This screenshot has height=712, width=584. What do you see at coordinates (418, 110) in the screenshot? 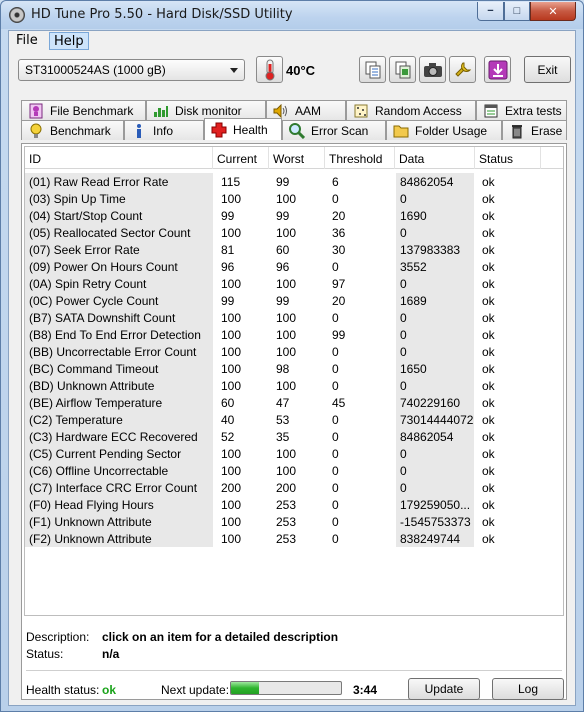
I see `tab-label: Random Access` at bounding box center [418, 110].